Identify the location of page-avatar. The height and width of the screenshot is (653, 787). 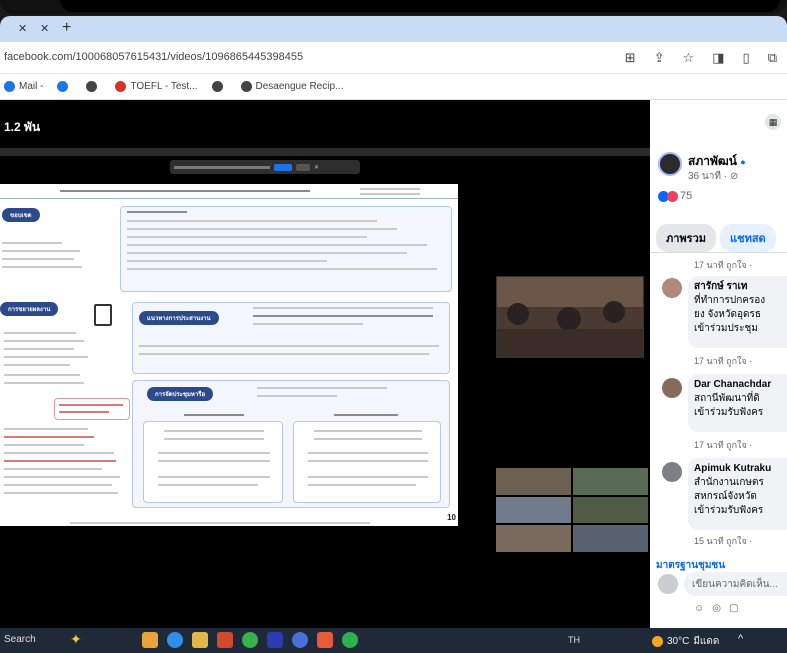
(670, 164).